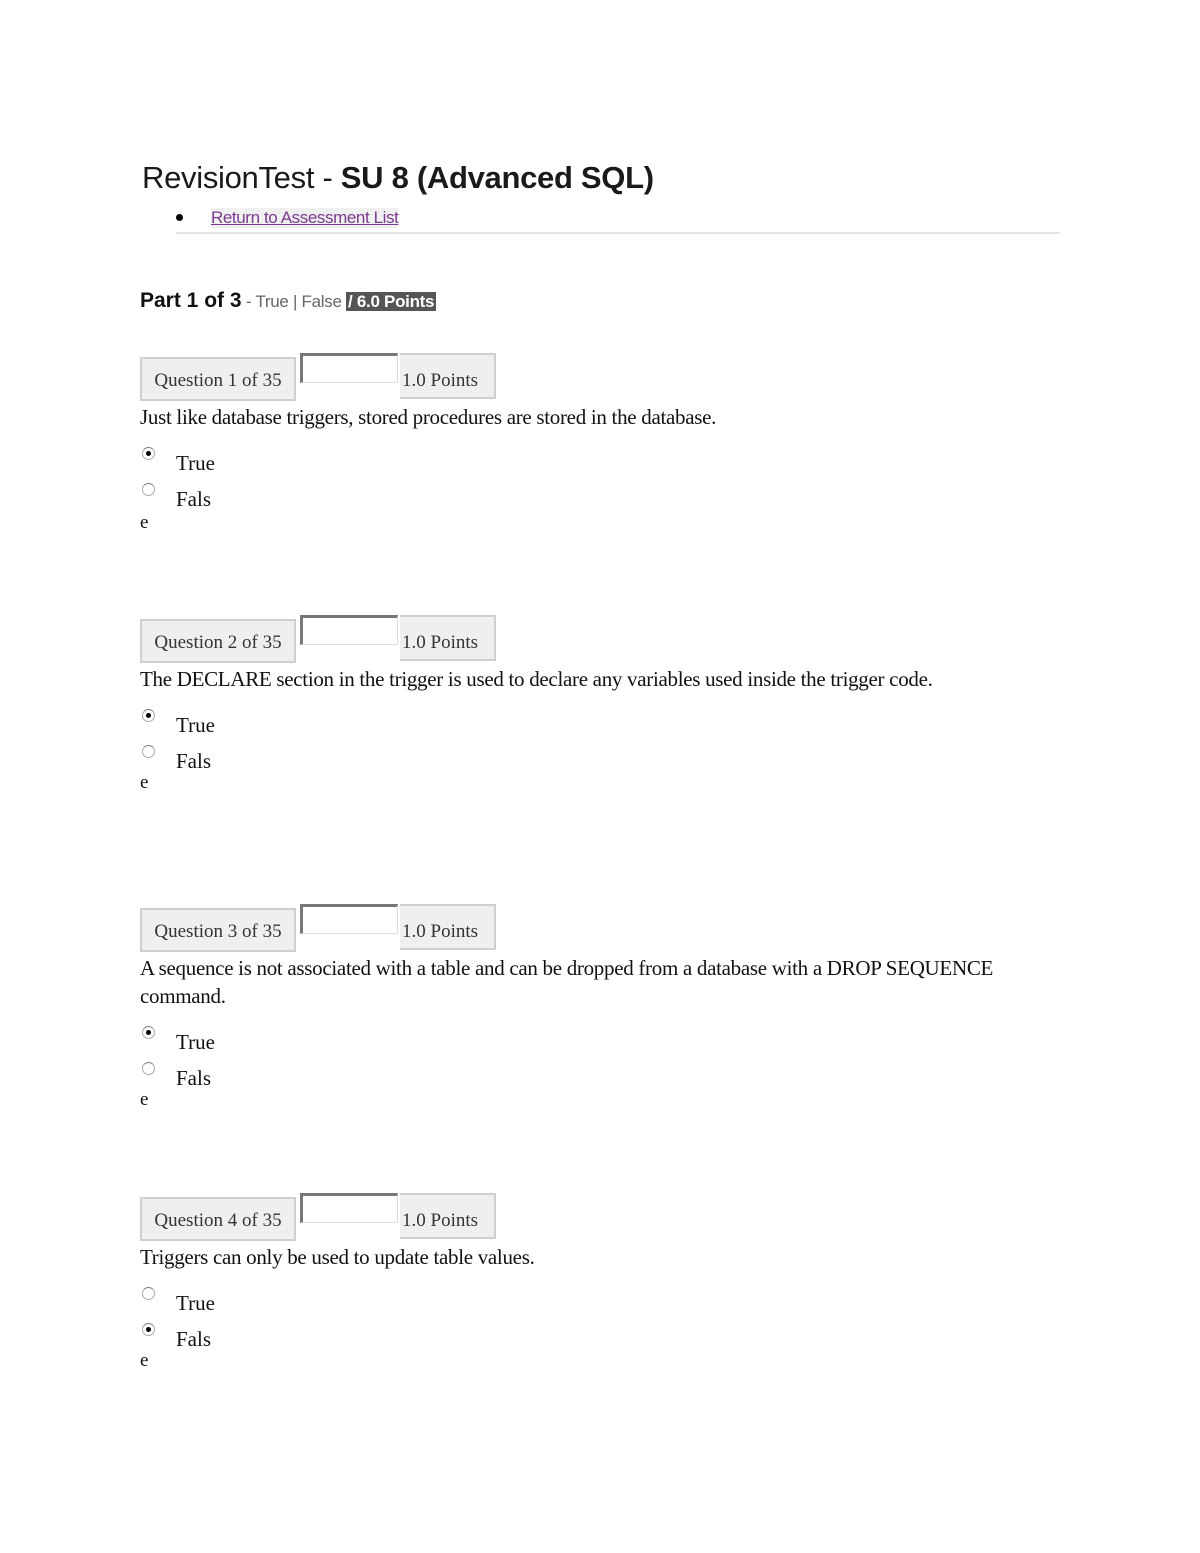  Describe the element at coordinates (590, 930) in the screenshot. I see `question-header: Question 3 of 35 1.0 Points` at that location.